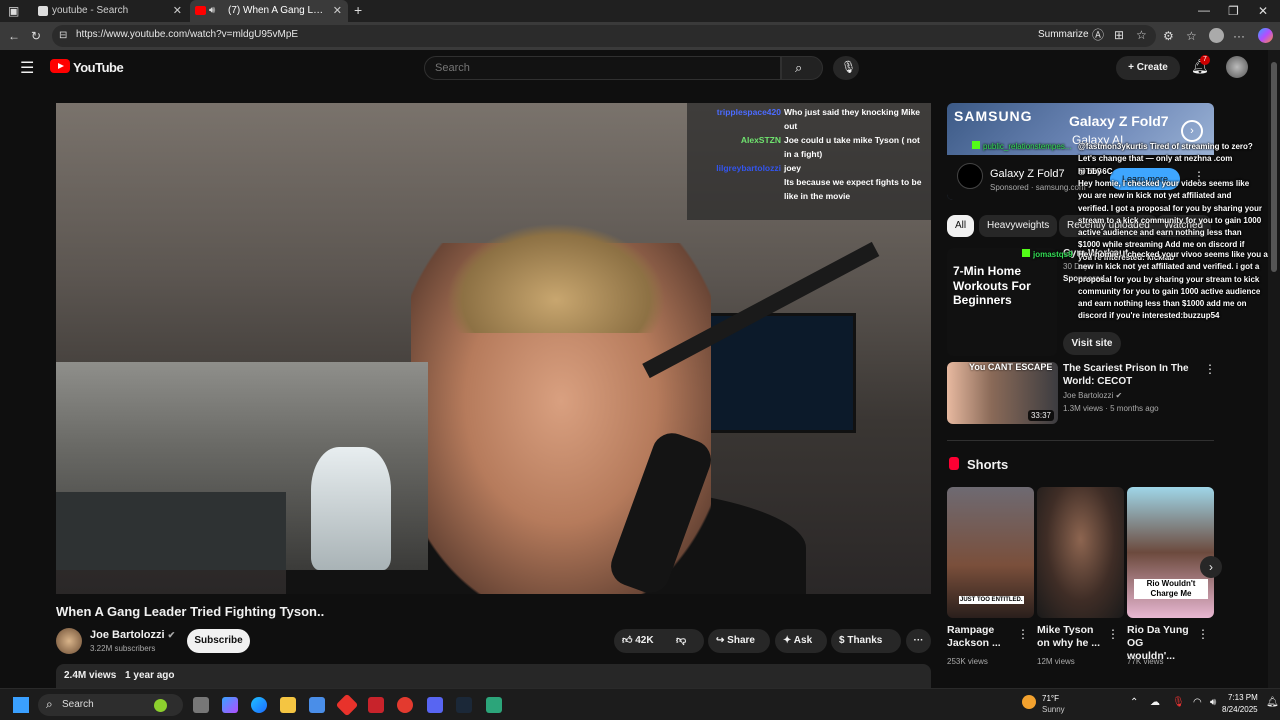 This screenshot has height=720, width=1280. What do you see at coordinates (109, 11) in the screenshot?
I see `tab-youtube-search: youtube - Search ✕` at bounding box center [109, 11].